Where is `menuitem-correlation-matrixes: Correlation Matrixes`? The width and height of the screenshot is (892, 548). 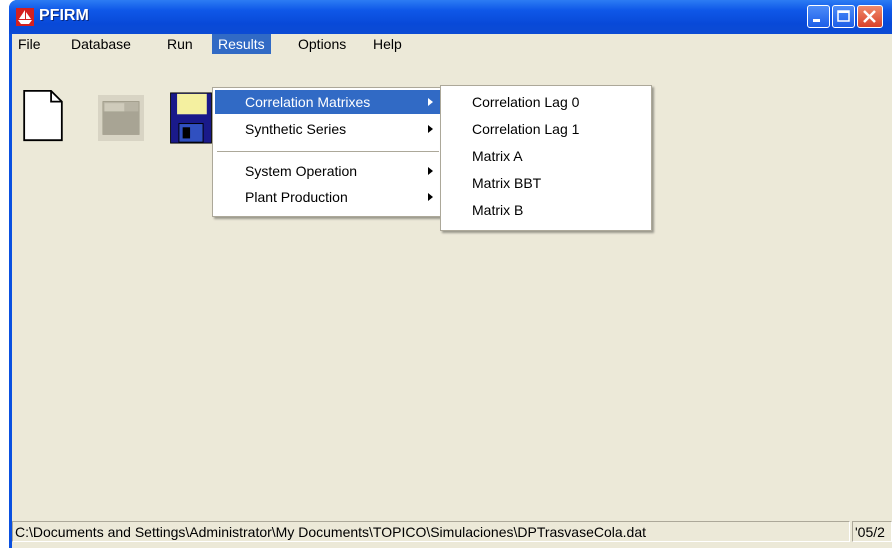 menuitem-correlation-matrixes: Correlation Matrixes is located at coordinates (328, 102).